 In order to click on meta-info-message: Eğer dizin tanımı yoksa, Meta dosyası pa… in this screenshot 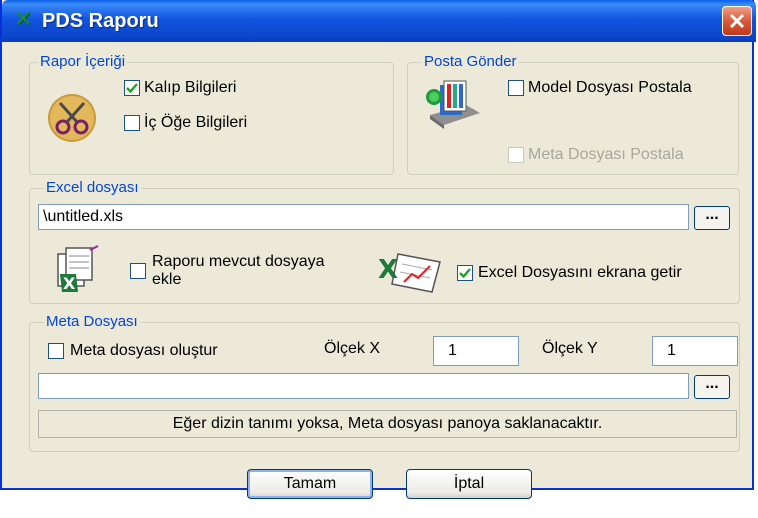, I will do `click(387, 424)`.